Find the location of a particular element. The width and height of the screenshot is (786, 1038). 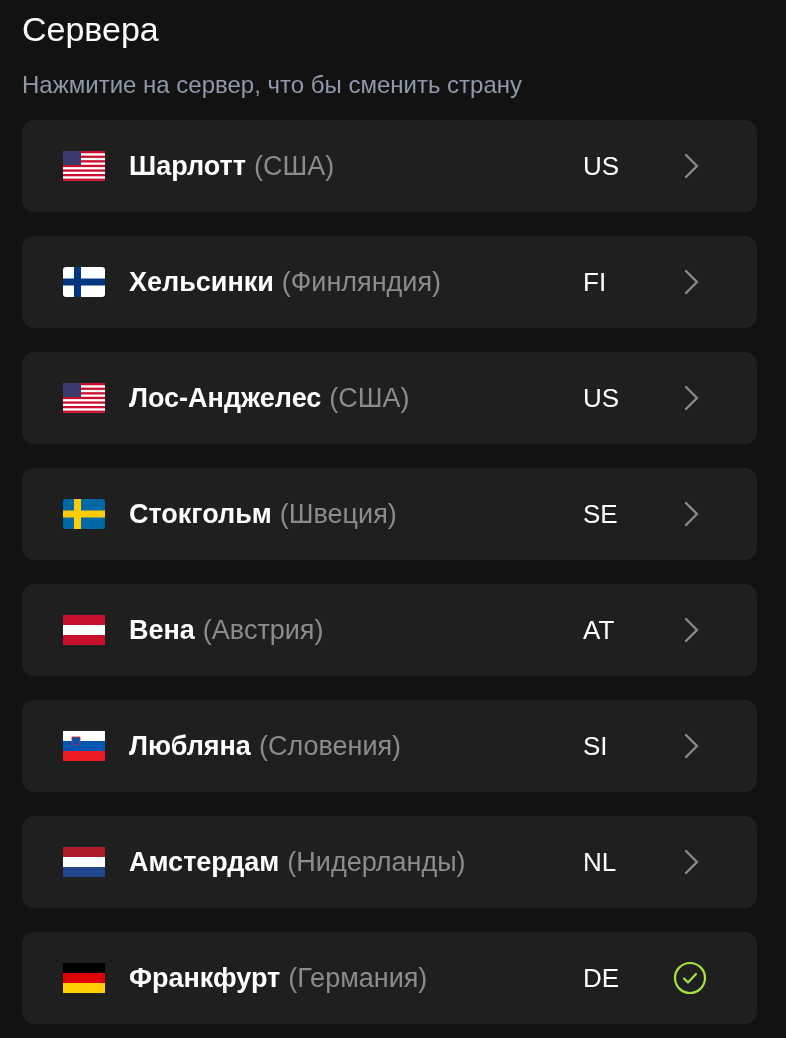

city-name: Хельсинки is located at coordinates (201, 281).